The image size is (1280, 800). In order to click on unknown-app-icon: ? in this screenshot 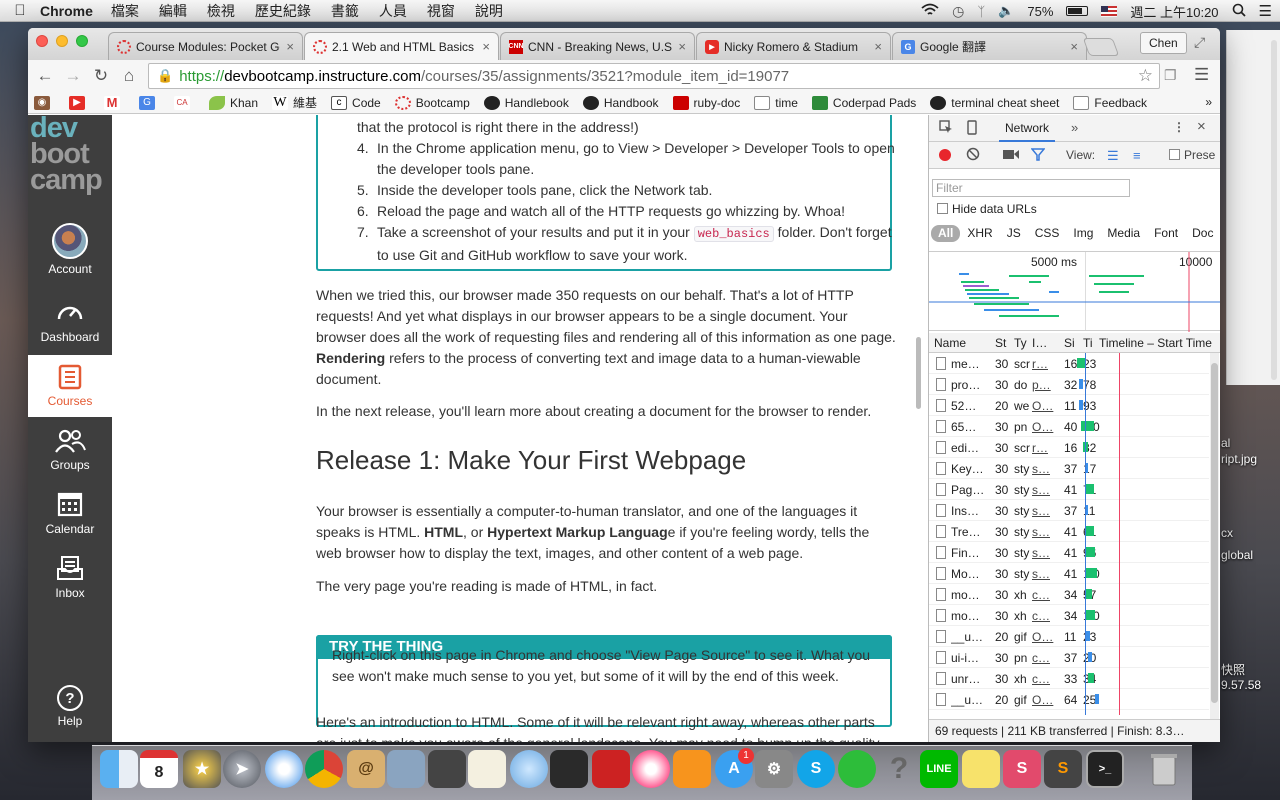, I will do `click(899, 769)`.